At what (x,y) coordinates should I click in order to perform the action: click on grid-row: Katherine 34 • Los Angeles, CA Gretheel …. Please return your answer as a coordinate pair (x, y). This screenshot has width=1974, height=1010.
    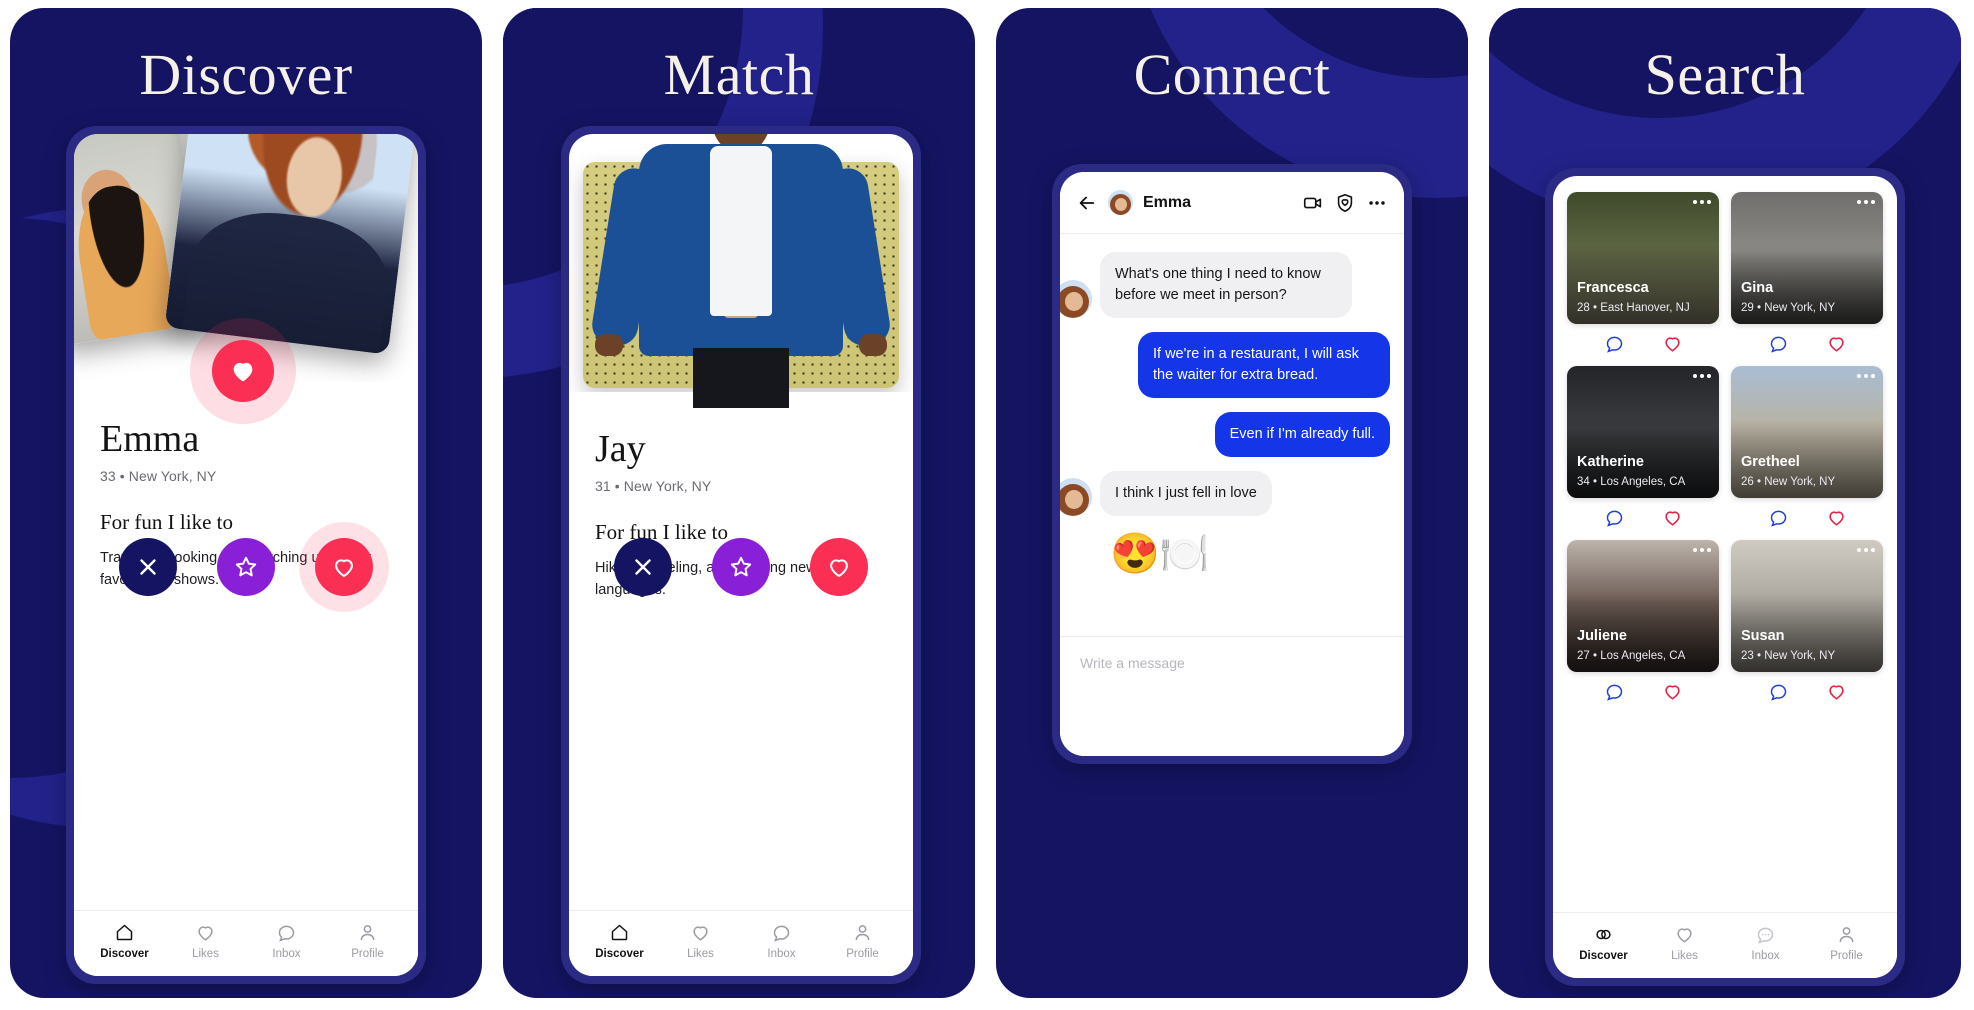
    Looking at the image, I should click on (1725, 452).